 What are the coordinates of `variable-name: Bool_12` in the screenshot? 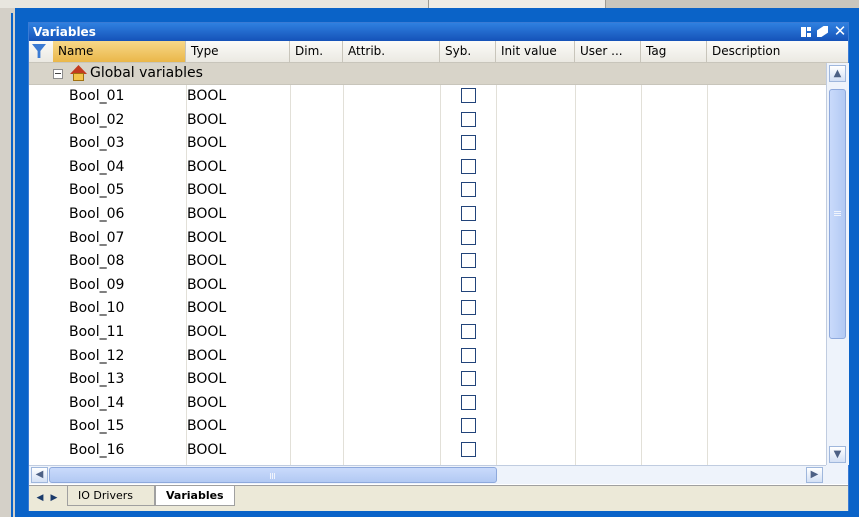 It's located at (96, 356).